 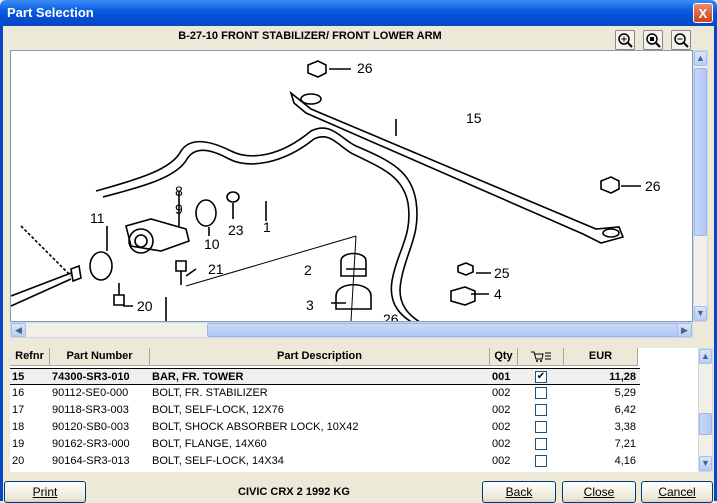 I want to click on callout-8: 8, so click(x=179, y=191).